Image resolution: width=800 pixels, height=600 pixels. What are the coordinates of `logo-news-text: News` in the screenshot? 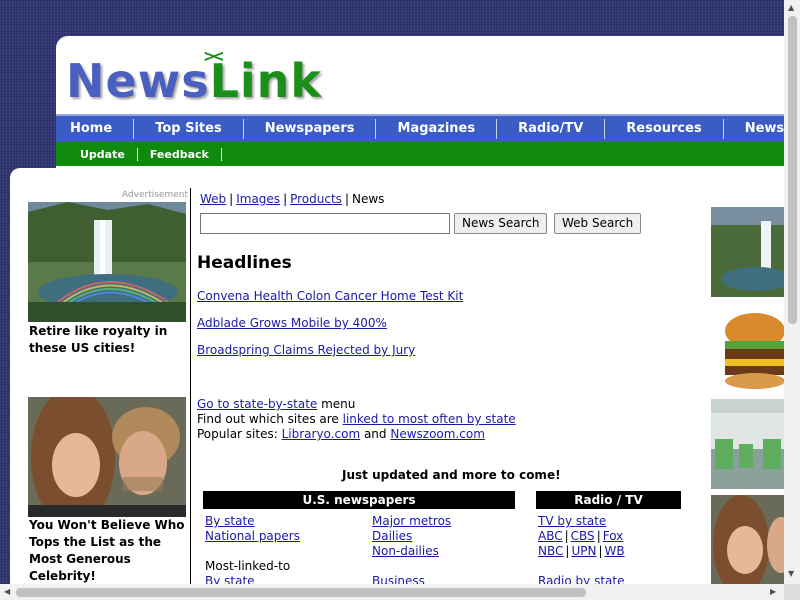 It's located at (138, 81).